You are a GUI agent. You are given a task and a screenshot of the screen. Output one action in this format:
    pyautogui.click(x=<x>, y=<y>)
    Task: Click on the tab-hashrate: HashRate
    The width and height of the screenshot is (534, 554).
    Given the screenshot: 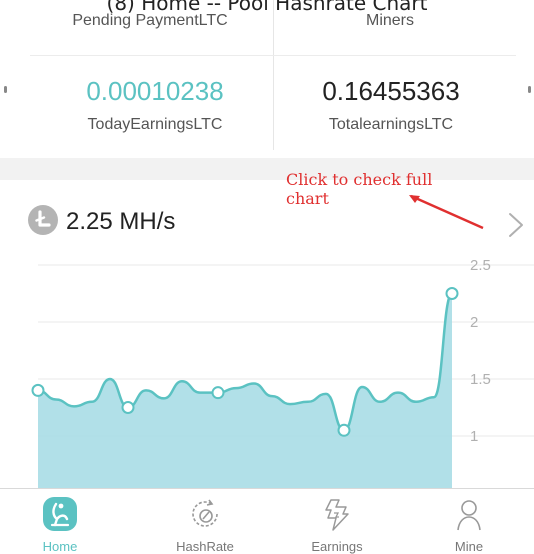 What is the action you would take?
    pyautogui.click(x=205, y=521)
    